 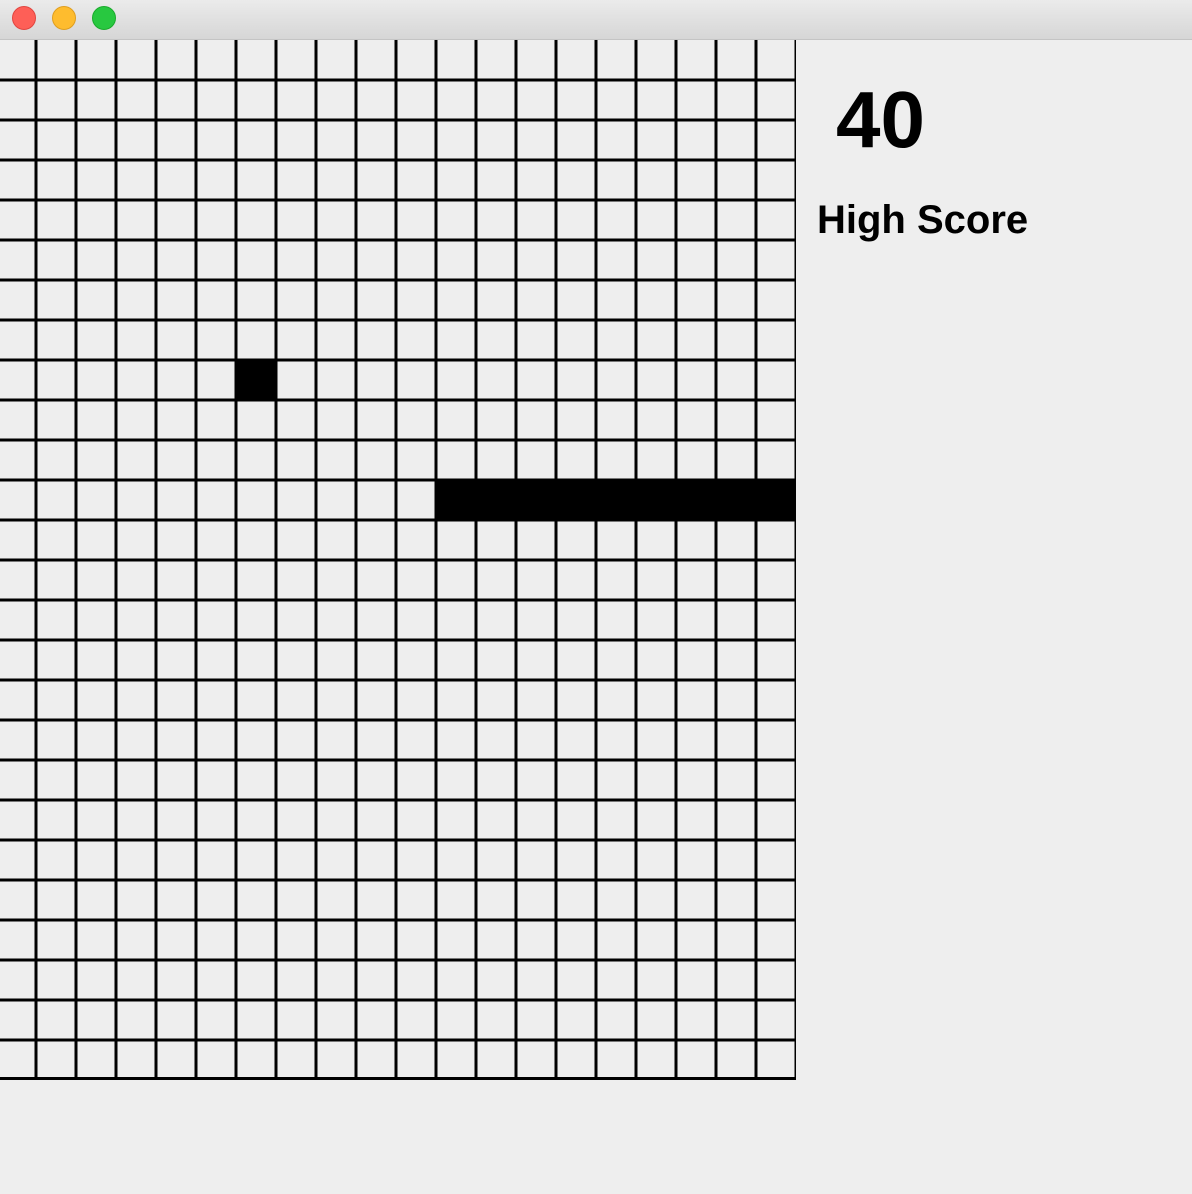 I want to click on high-score-label: High Score, so click(x=923, y=220).